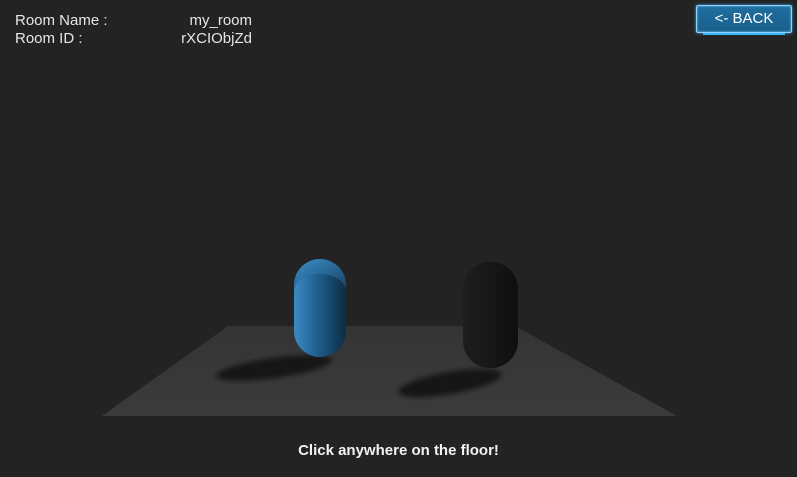 The image size is (797, 477). What do you see at coordinates (61, 20) in the screenshot?
I see `room-name-label: Room Name :` at bounding box center [61, 20].